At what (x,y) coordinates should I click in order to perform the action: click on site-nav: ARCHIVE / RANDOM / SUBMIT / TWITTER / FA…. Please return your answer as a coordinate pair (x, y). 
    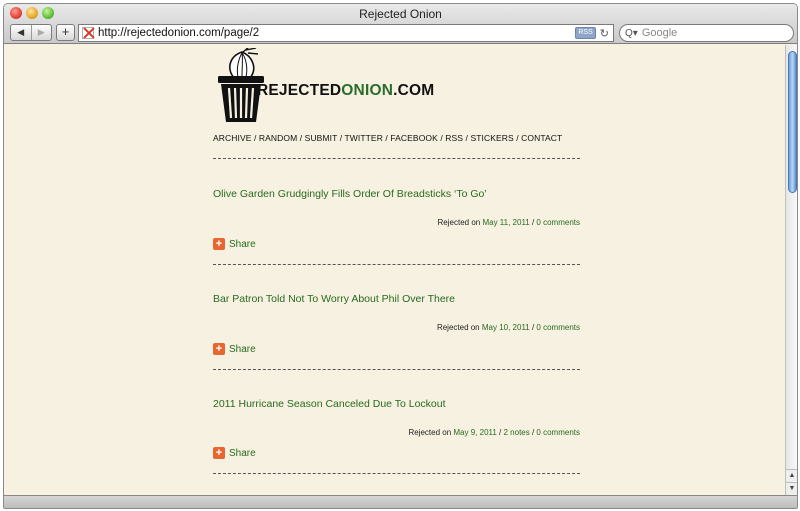
    Looking at the image, I should click on (387, 138).